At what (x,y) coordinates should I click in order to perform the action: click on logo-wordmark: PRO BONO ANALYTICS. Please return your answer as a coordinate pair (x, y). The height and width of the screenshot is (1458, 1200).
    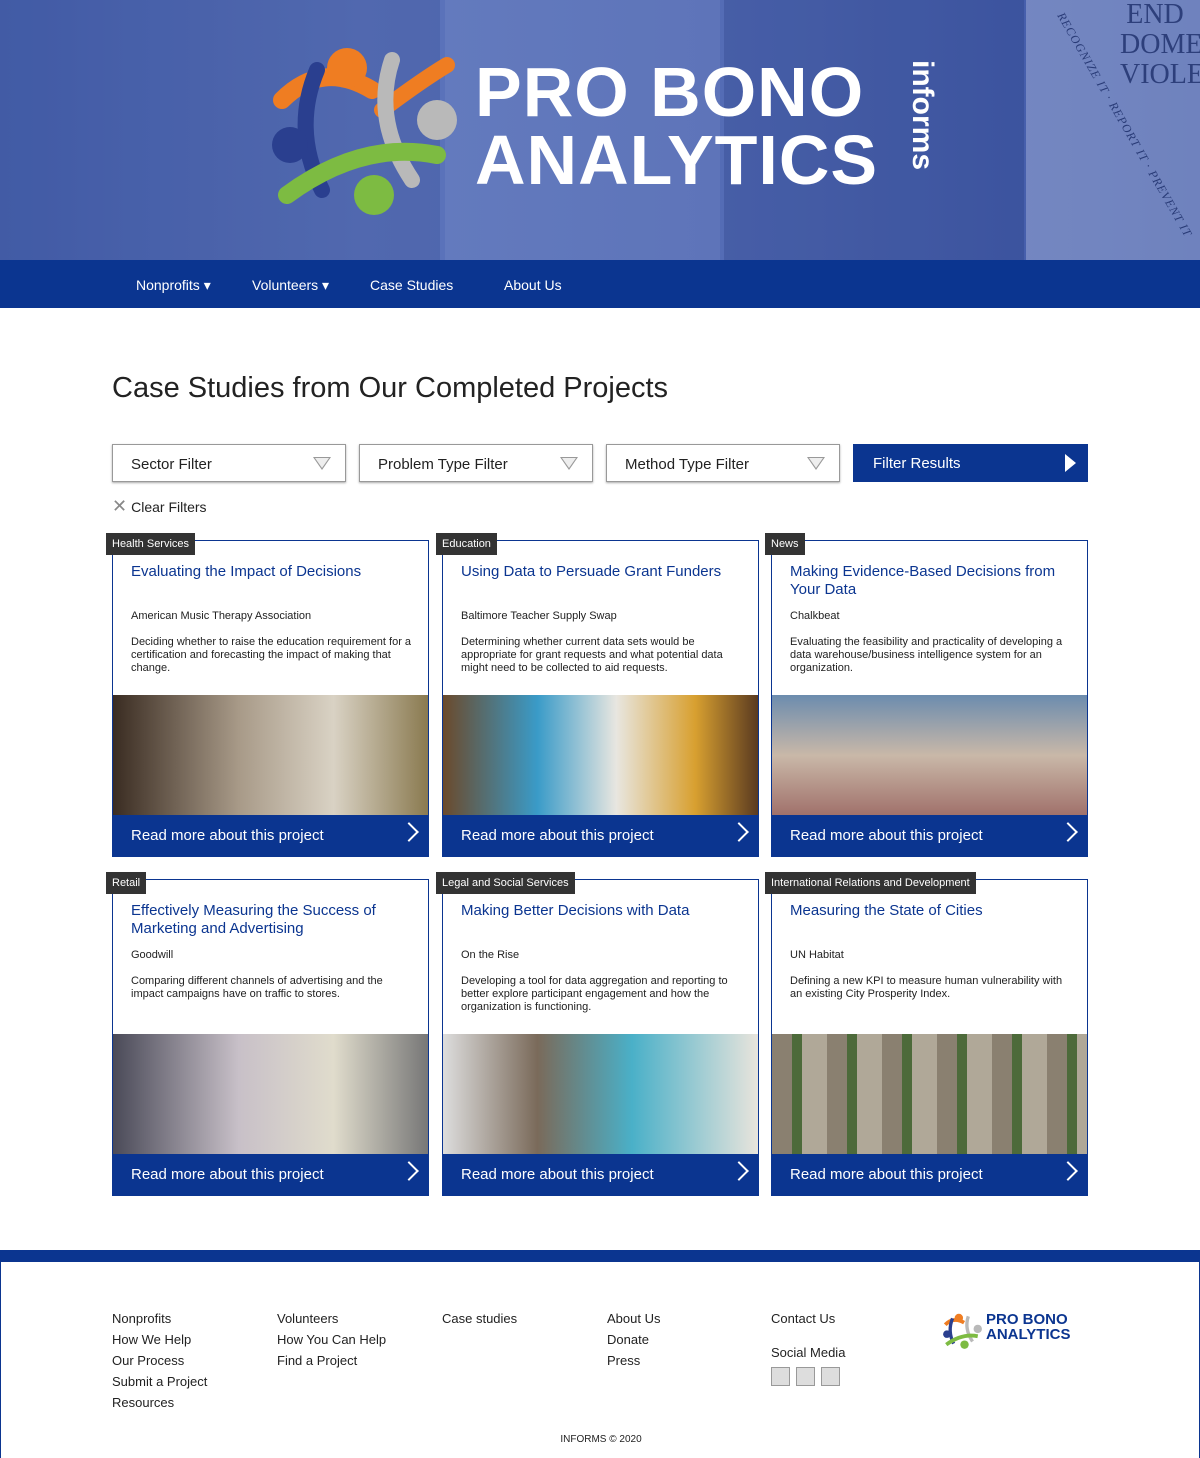
    Looking at the image, I should click on (677, 126).